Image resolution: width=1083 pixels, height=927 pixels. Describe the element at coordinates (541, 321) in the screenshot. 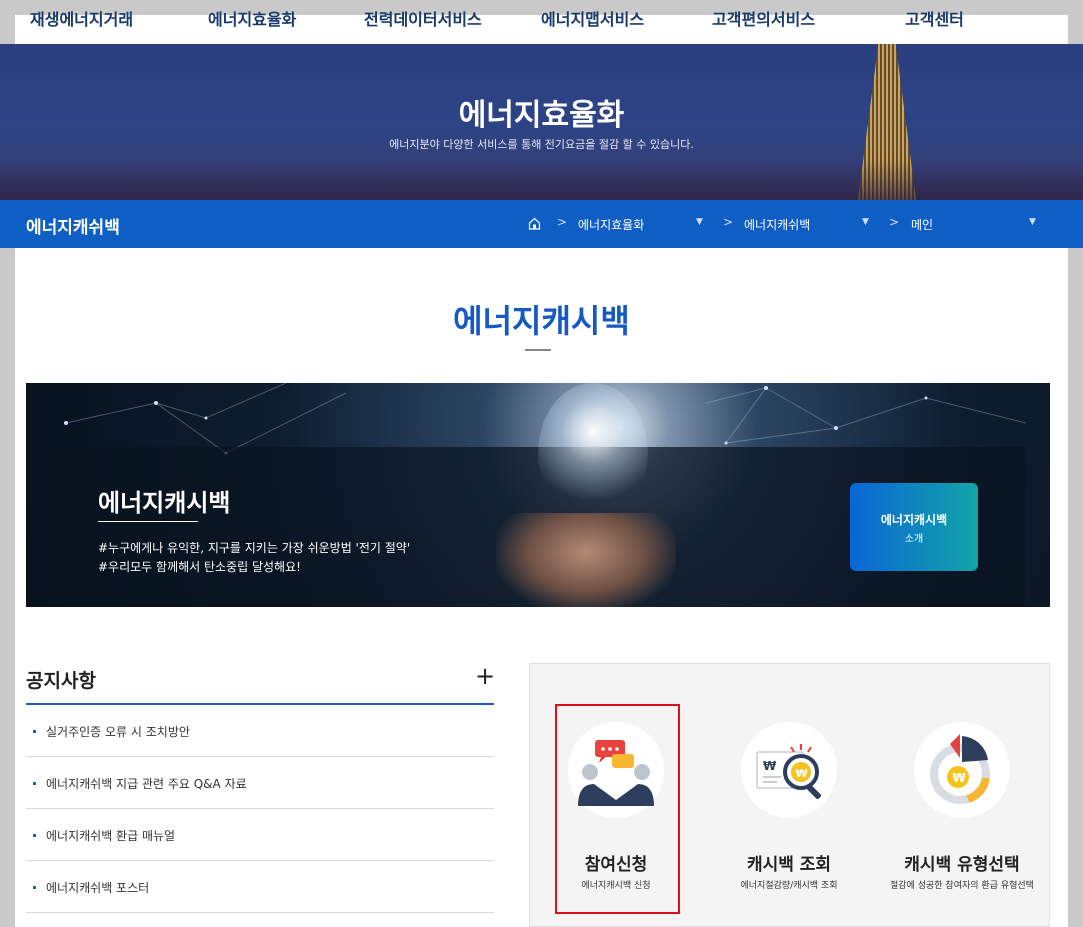

I see `page-title: 에너지캐시백` at that location.